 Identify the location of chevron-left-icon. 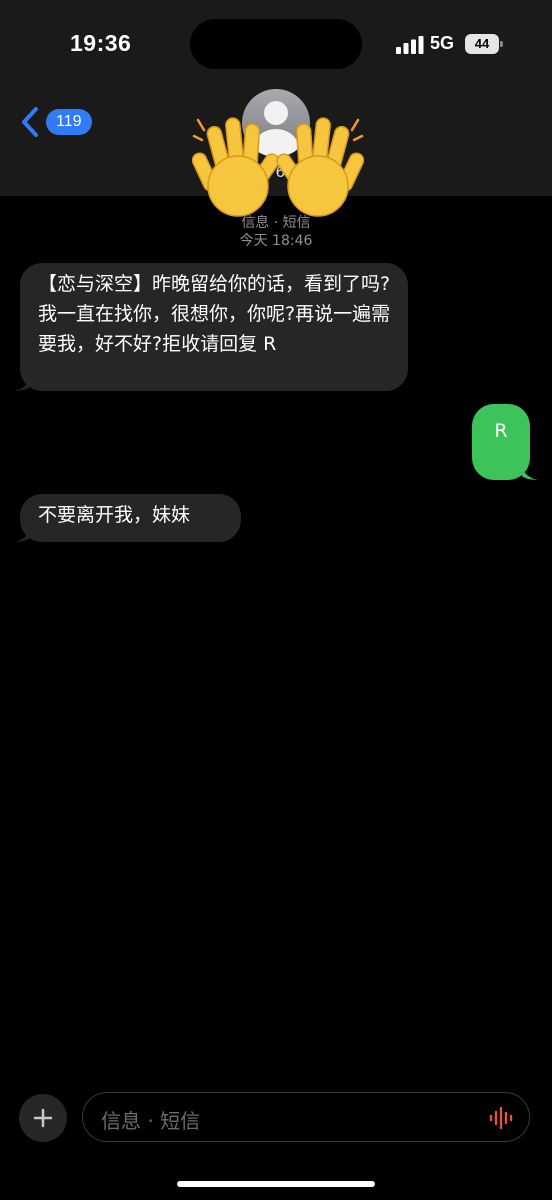
(30, 122).